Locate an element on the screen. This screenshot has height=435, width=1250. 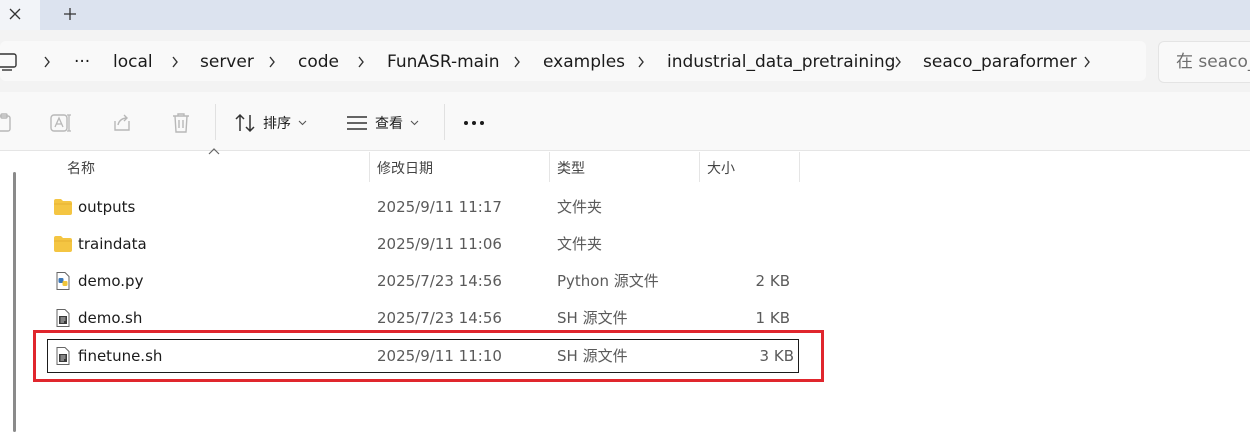
navigation-pane-scrollbar is located at coordinates (14, 302).